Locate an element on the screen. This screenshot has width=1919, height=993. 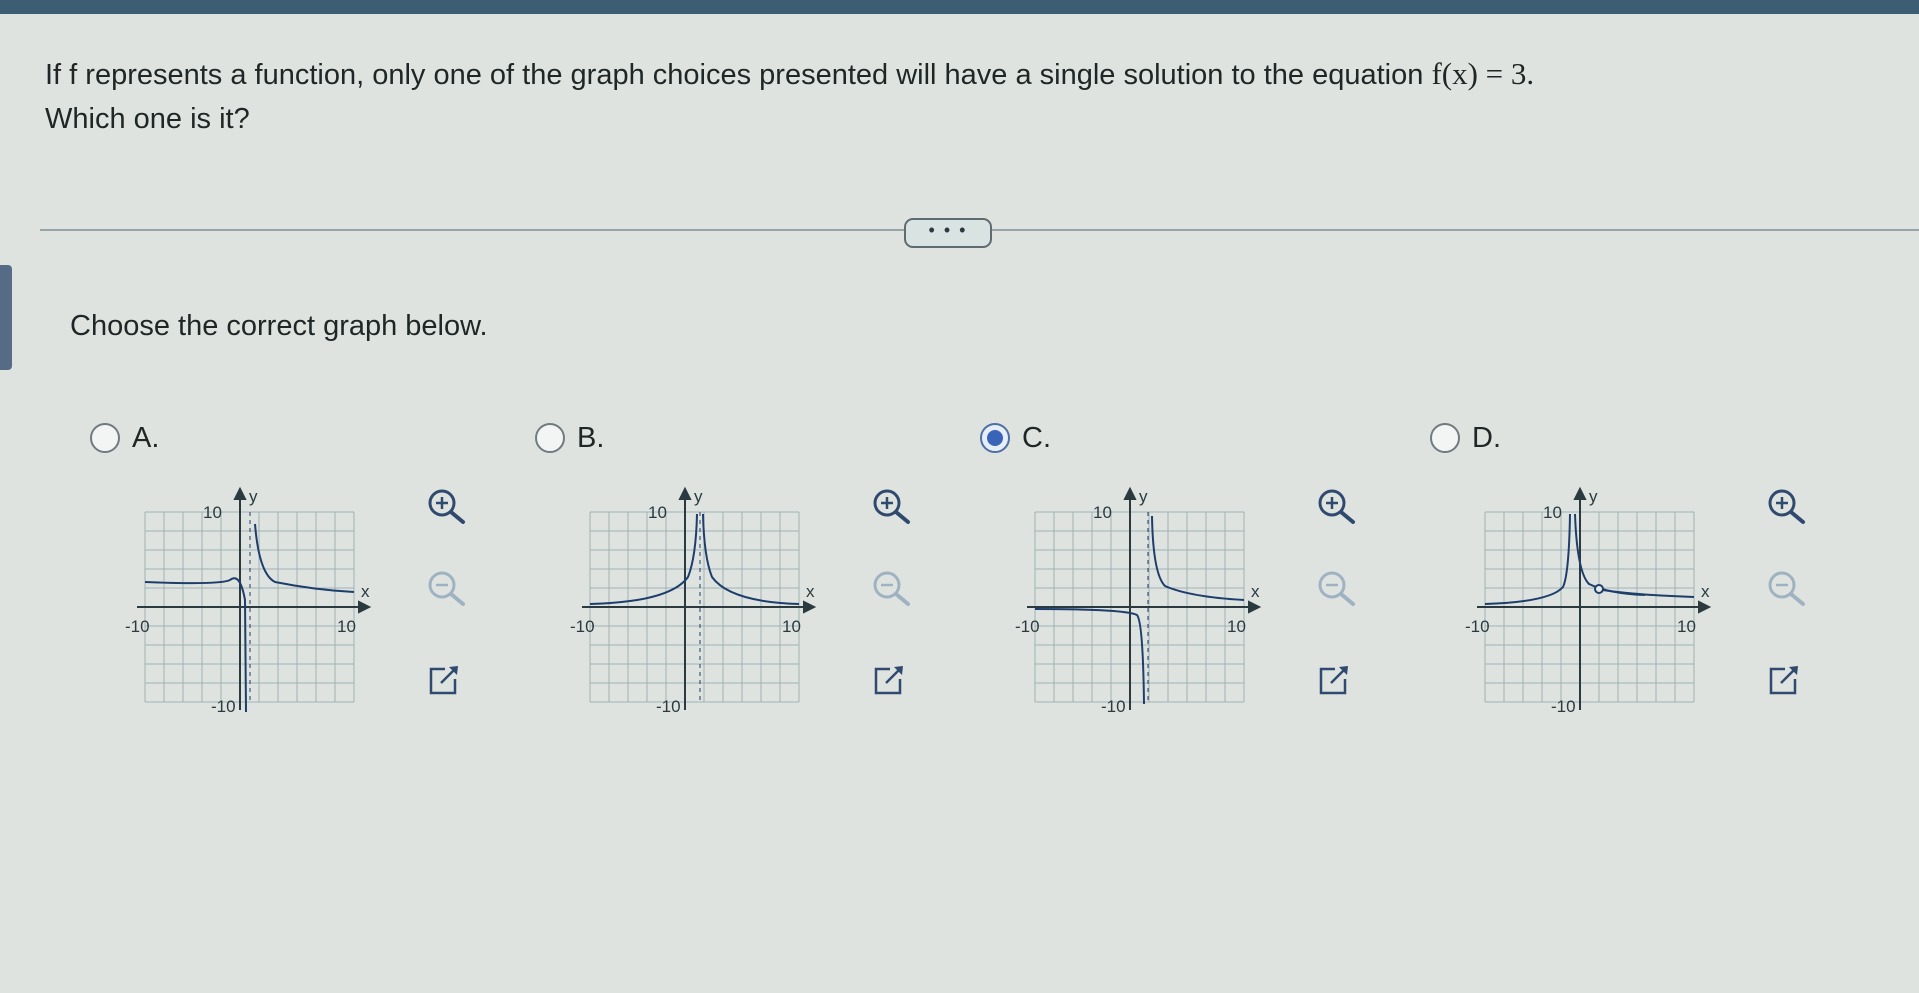
option-b-label: B. is located at coordinates (591, 437).